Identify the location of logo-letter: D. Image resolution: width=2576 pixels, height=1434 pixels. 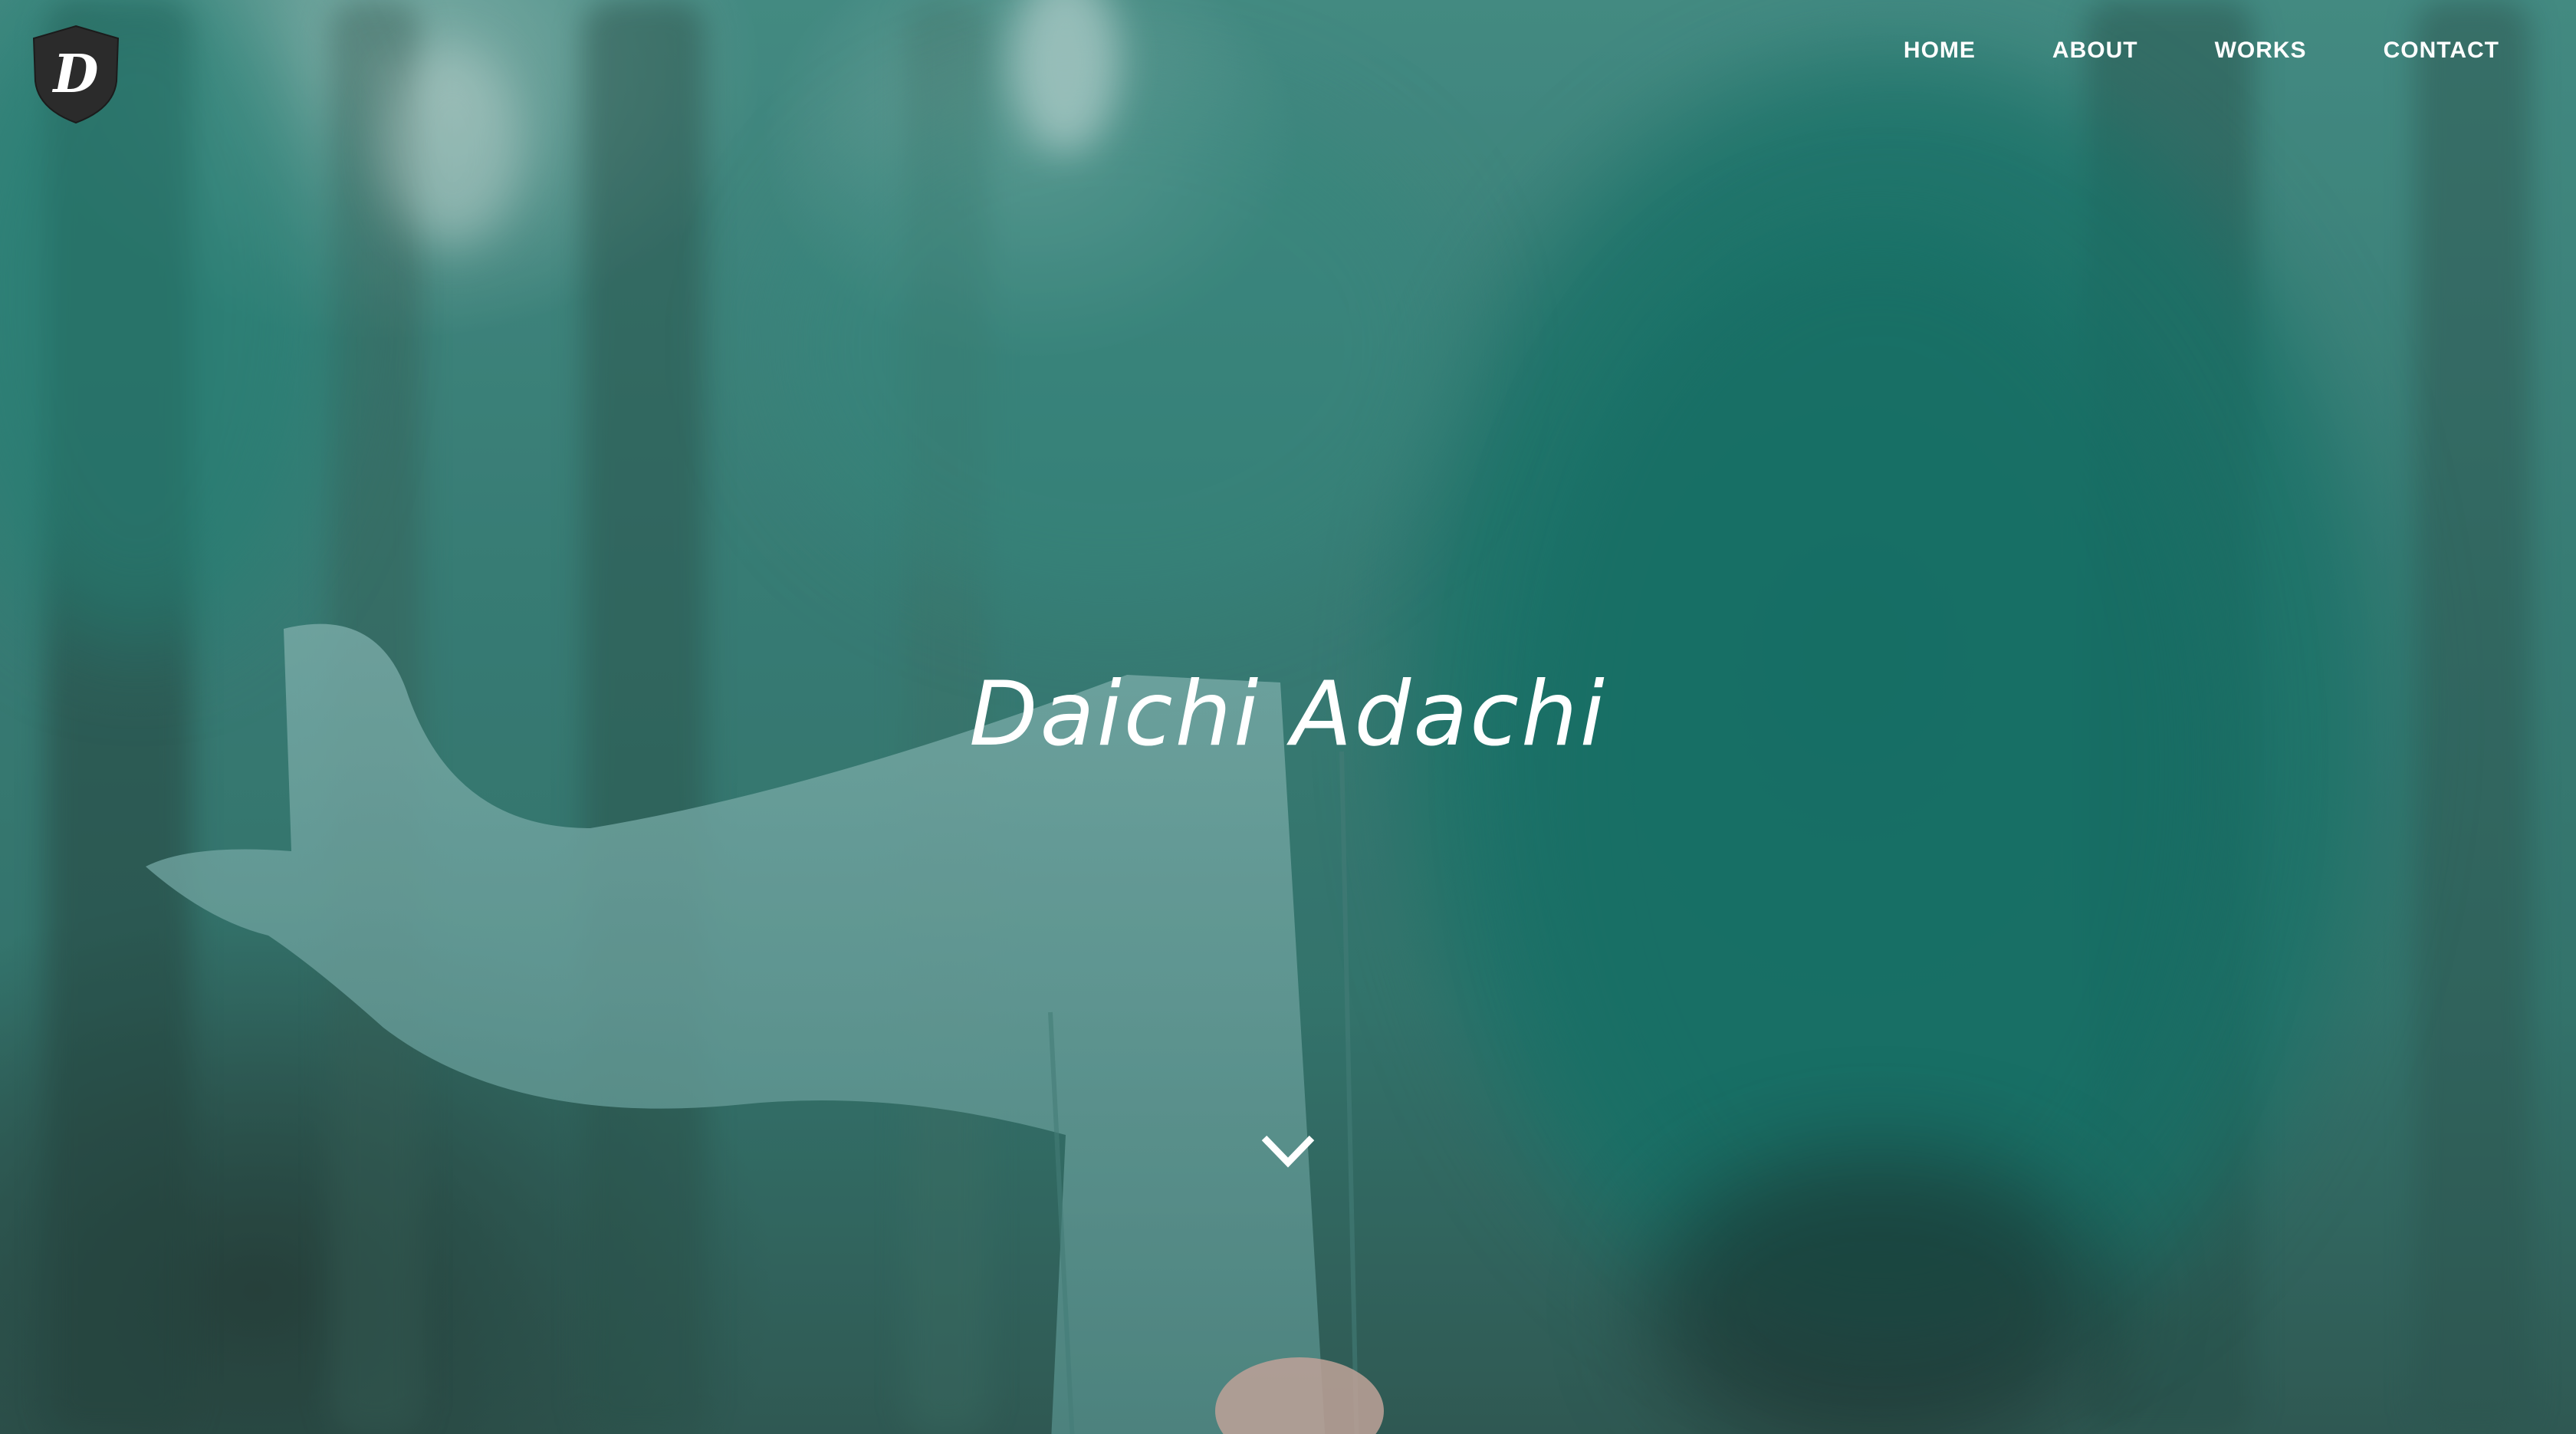
(75, 74).